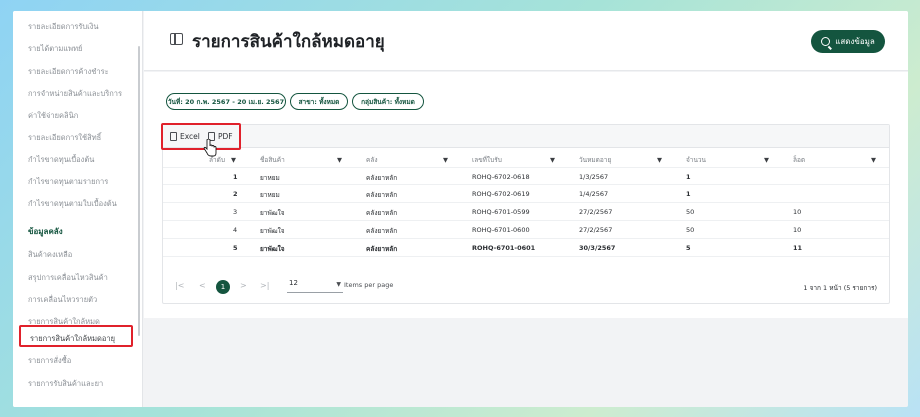  What do you see at coordinates (840, 288) in the screenshot?
I see `page-range-text: 1 จาก 1 หน้า (5 รายการ)` at bounding box center [840, 288].